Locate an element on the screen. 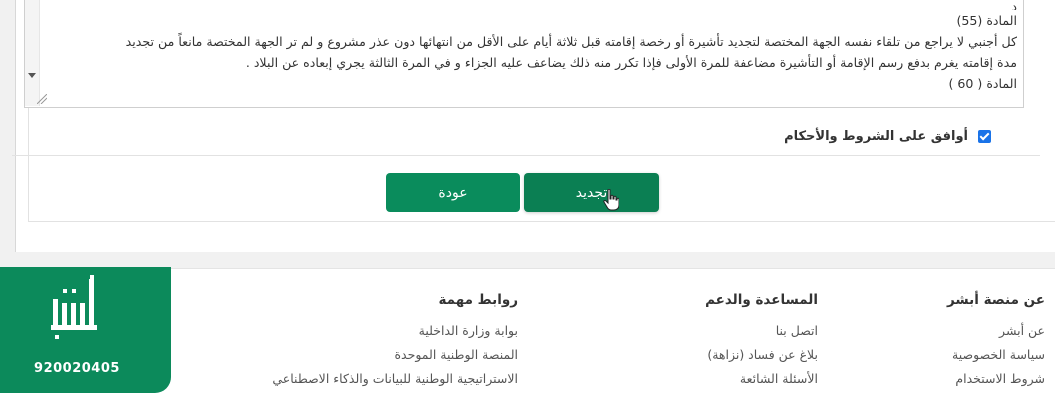 This screenshot has height=400, width=1055. footer-link-report-corruption: بلاغ عن فساد (نزاهة) is located at coordinates (761, 354).